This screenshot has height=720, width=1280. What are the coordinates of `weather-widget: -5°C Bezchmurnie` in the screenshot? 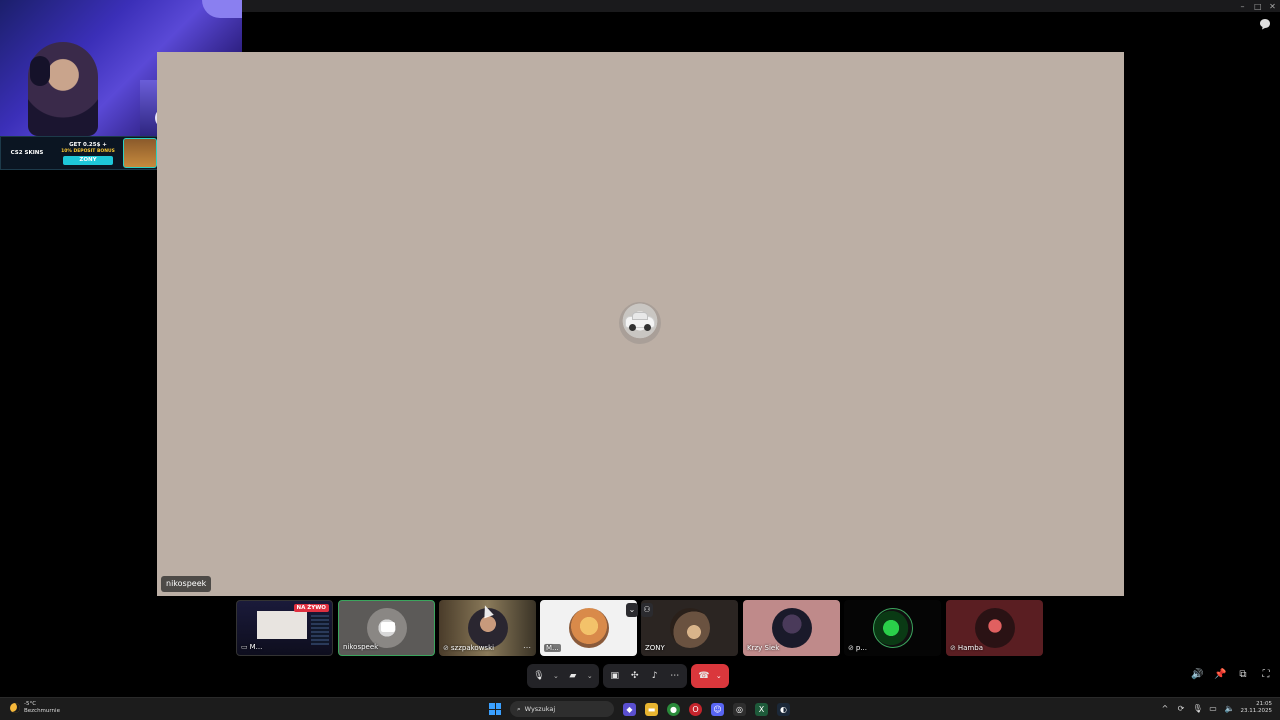 It's located at (35, 708).